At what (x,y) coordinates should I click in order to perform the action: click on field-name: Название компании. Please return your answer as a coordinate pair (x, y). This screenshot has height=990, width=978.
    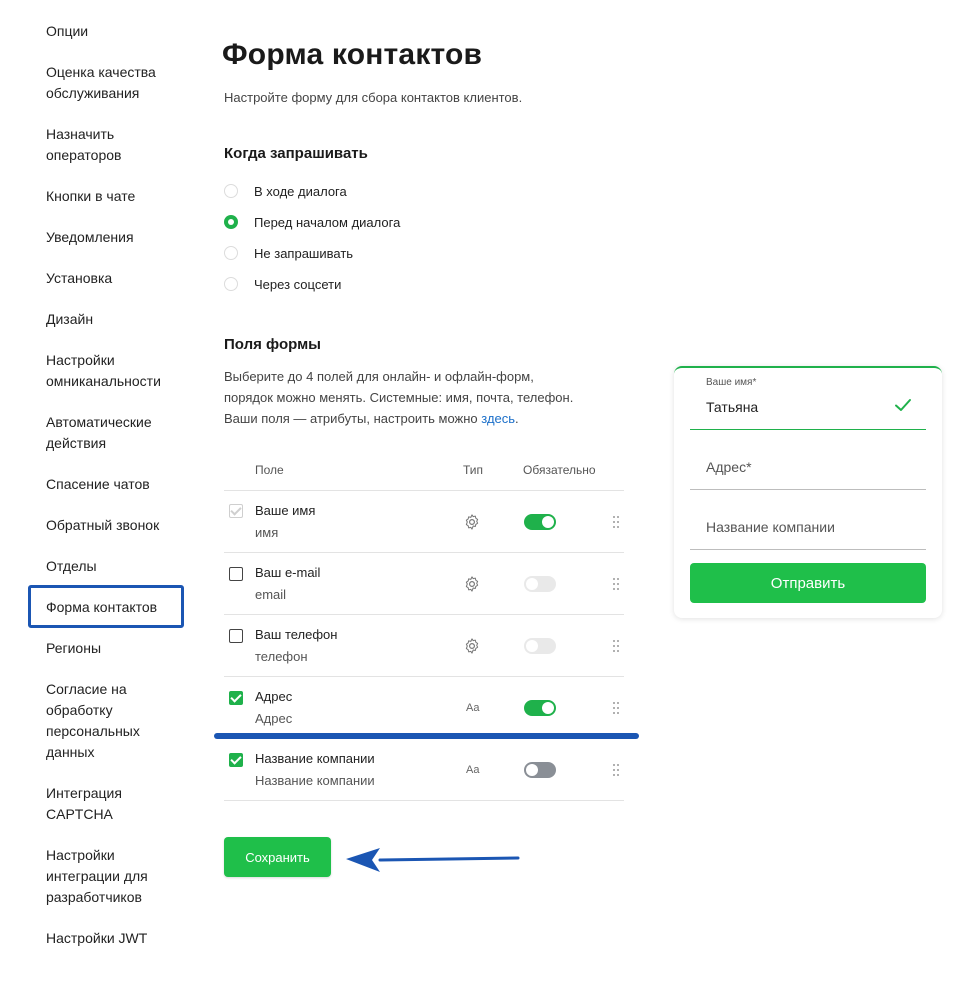
    Looking at the image, I should click on (315, 758).